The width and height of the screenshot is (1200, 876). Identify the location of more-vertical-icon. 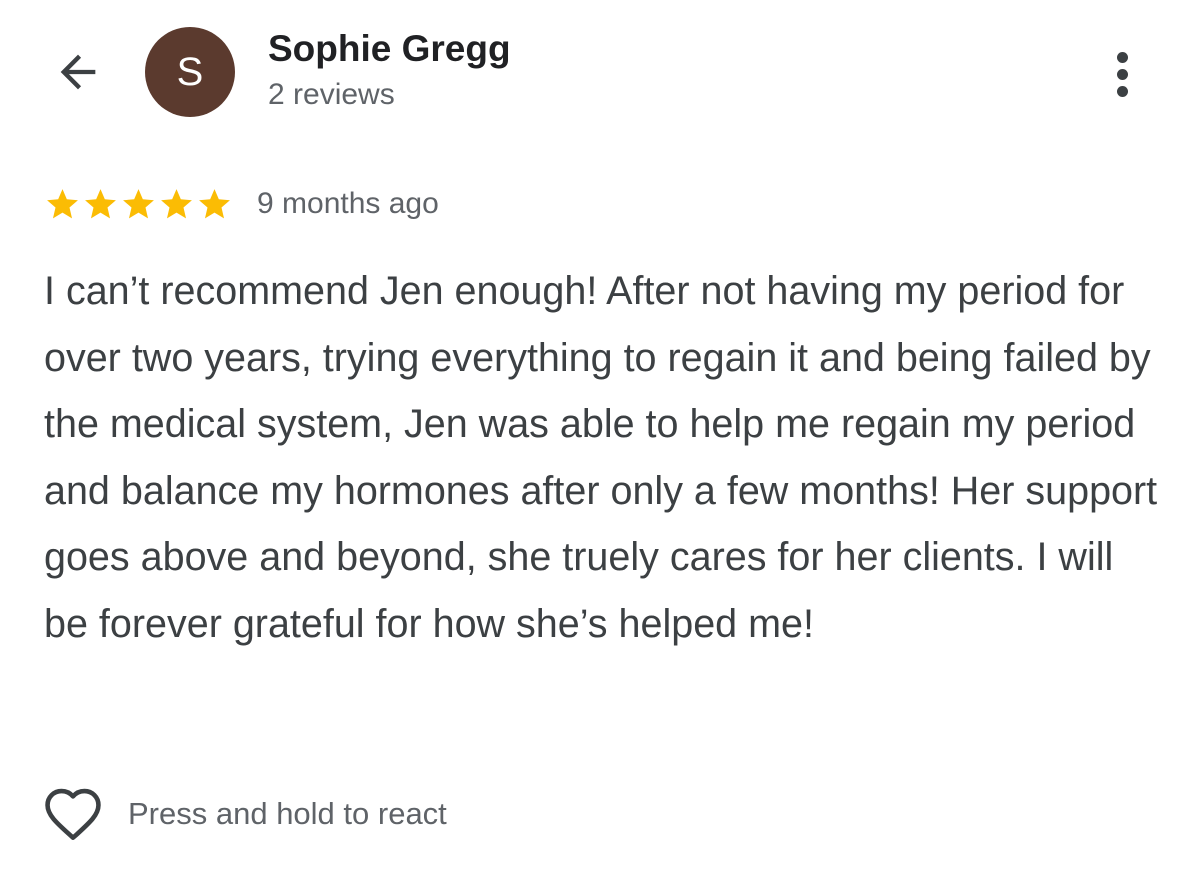
(1122, 57).